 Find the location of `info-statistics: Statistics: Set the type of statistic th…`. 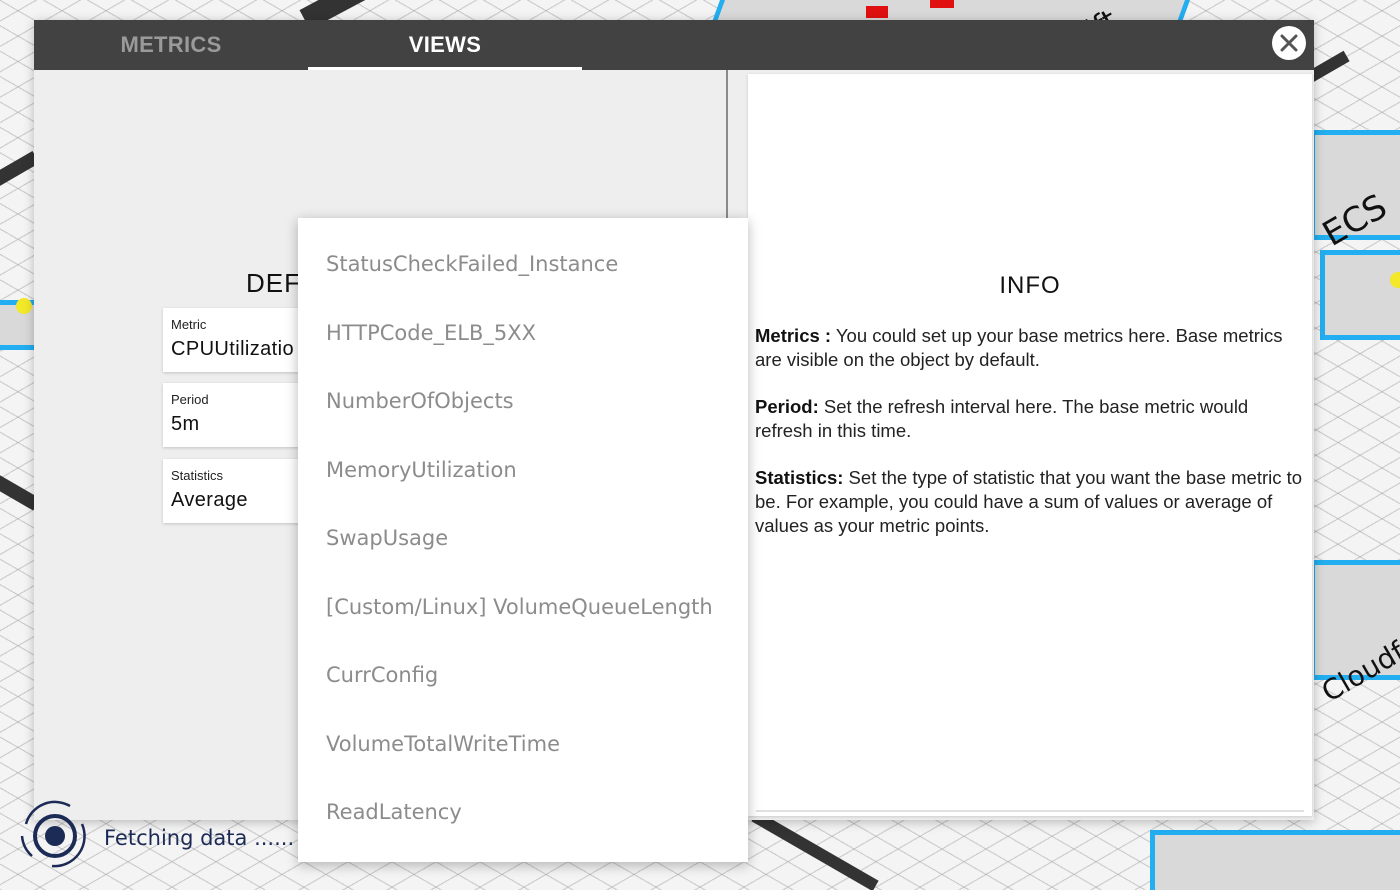

info-statistics: Statistics: Set the type of statistic th… is located at coordinates (1030, 502).